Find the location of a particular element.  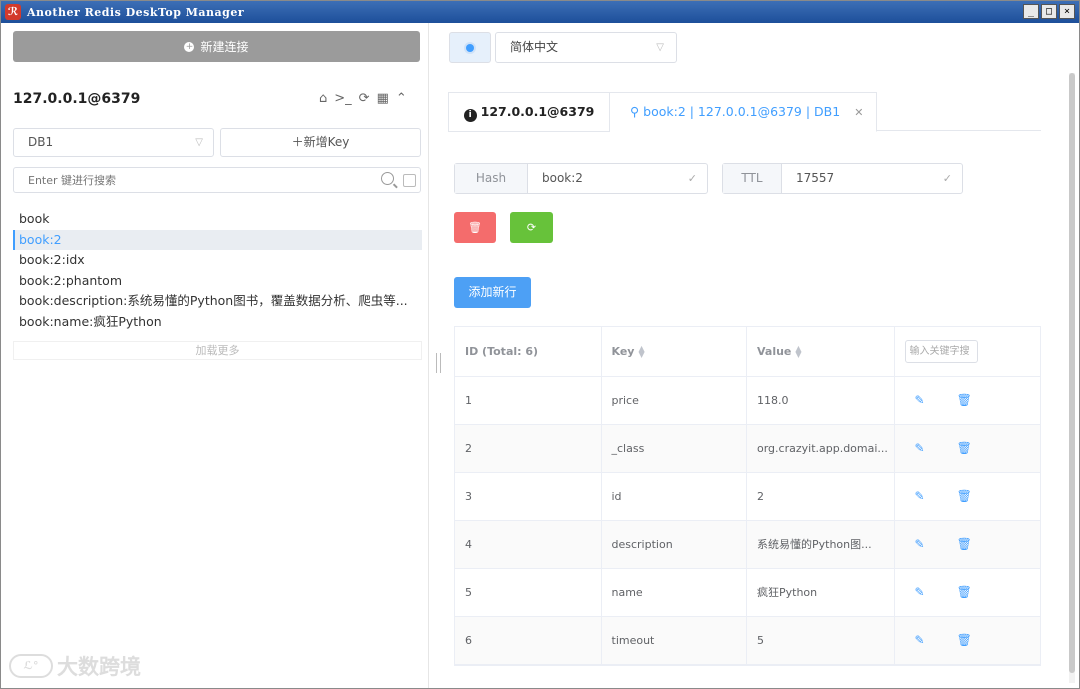

key-search-input is located at coordinates (184, 180).